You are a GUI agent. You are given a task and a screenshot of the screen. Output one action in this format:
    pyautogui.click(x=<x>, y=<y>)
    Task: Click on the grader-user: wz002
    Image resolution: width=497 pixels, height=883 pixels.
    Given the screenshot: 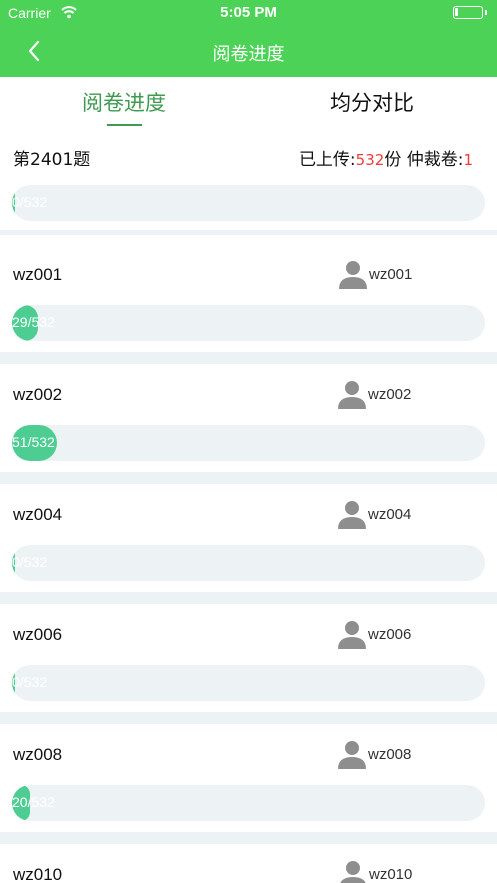 What is the action you would take?
    pyautogui.click(x=390, y=394)
    